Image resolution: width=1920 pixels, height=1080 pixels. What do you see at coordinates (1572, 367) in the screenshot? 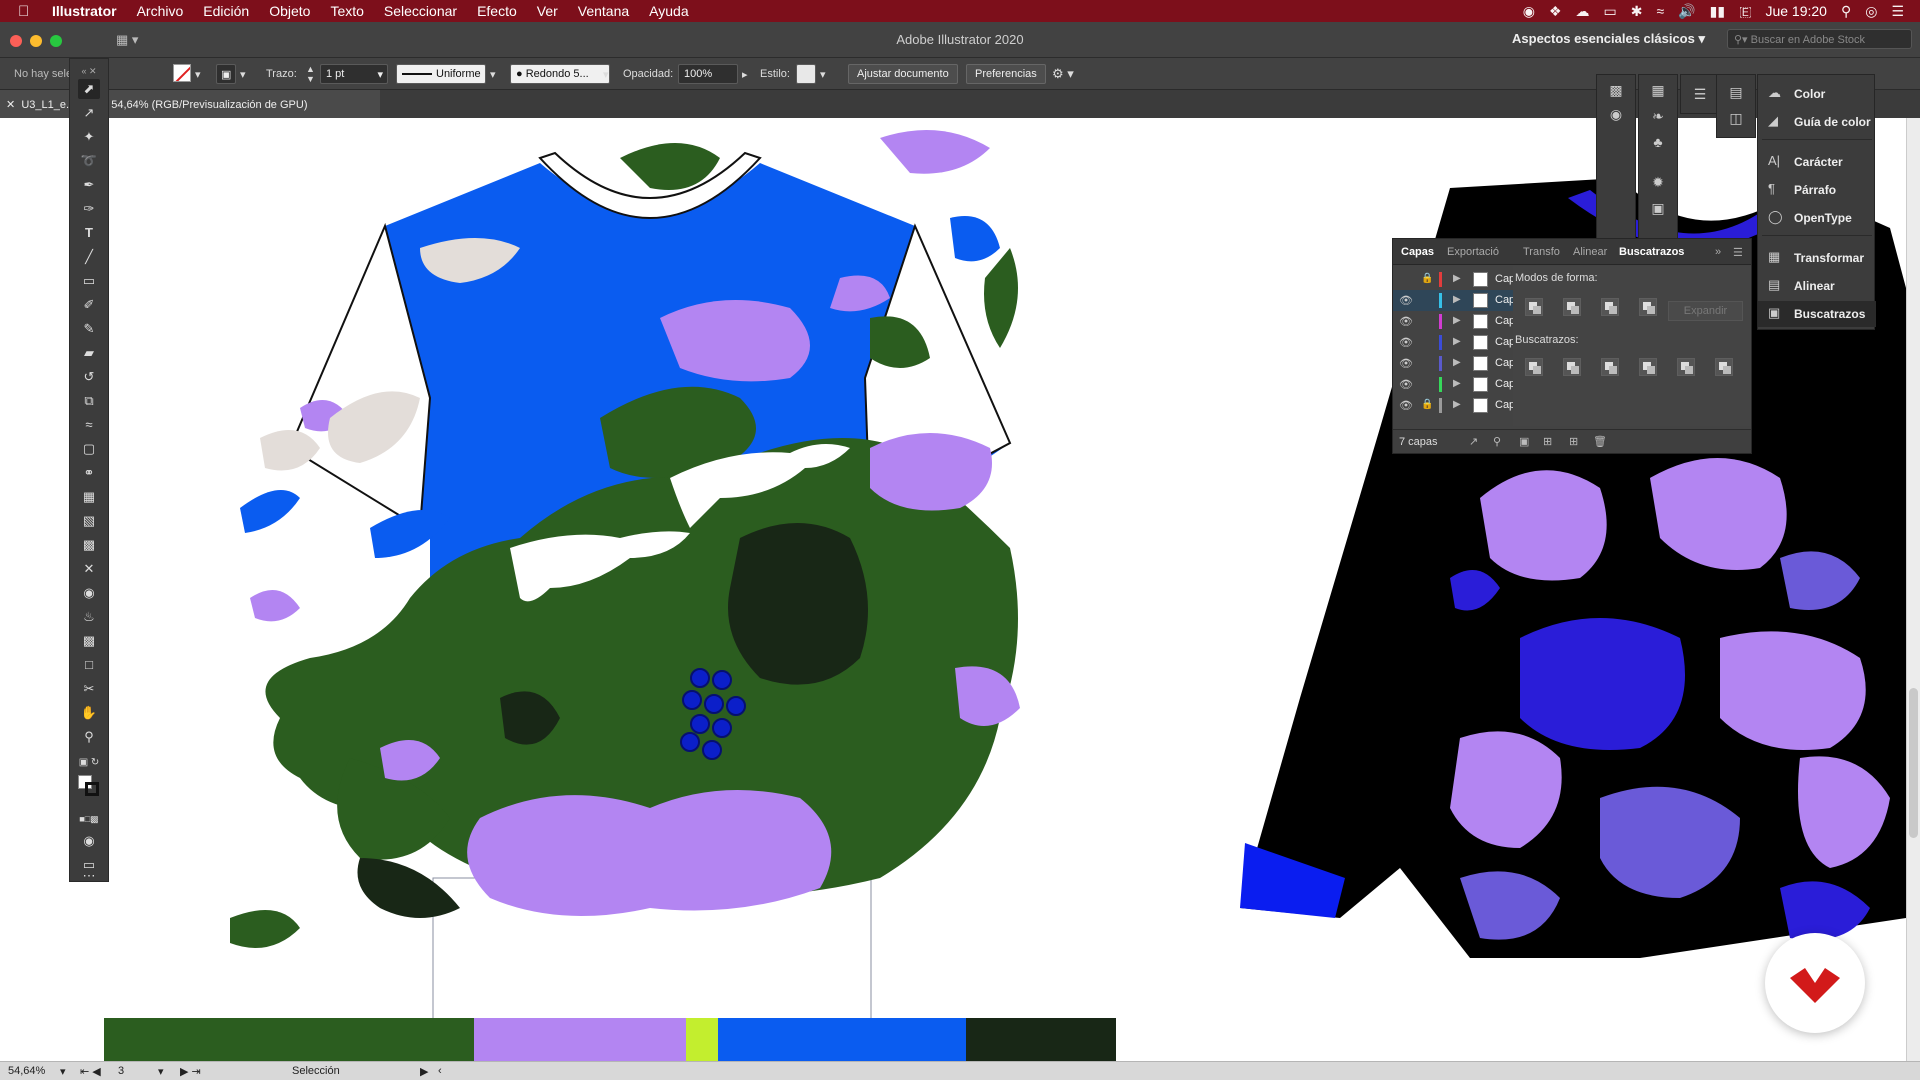
I see `trim-button` at bounding box center [1572, 367].